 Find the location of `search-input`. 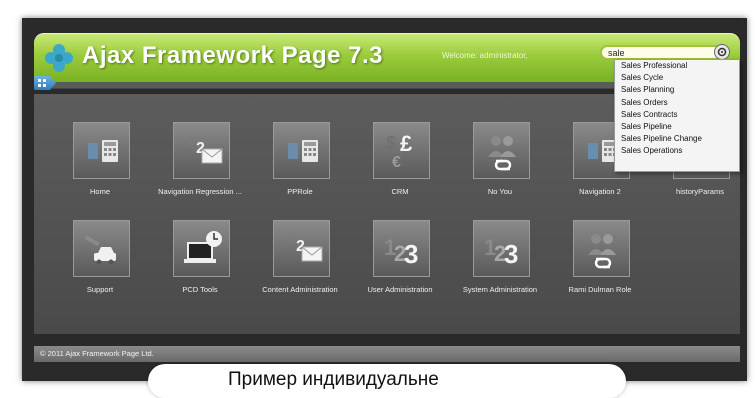

search-input is located at coordinates (660, 52).